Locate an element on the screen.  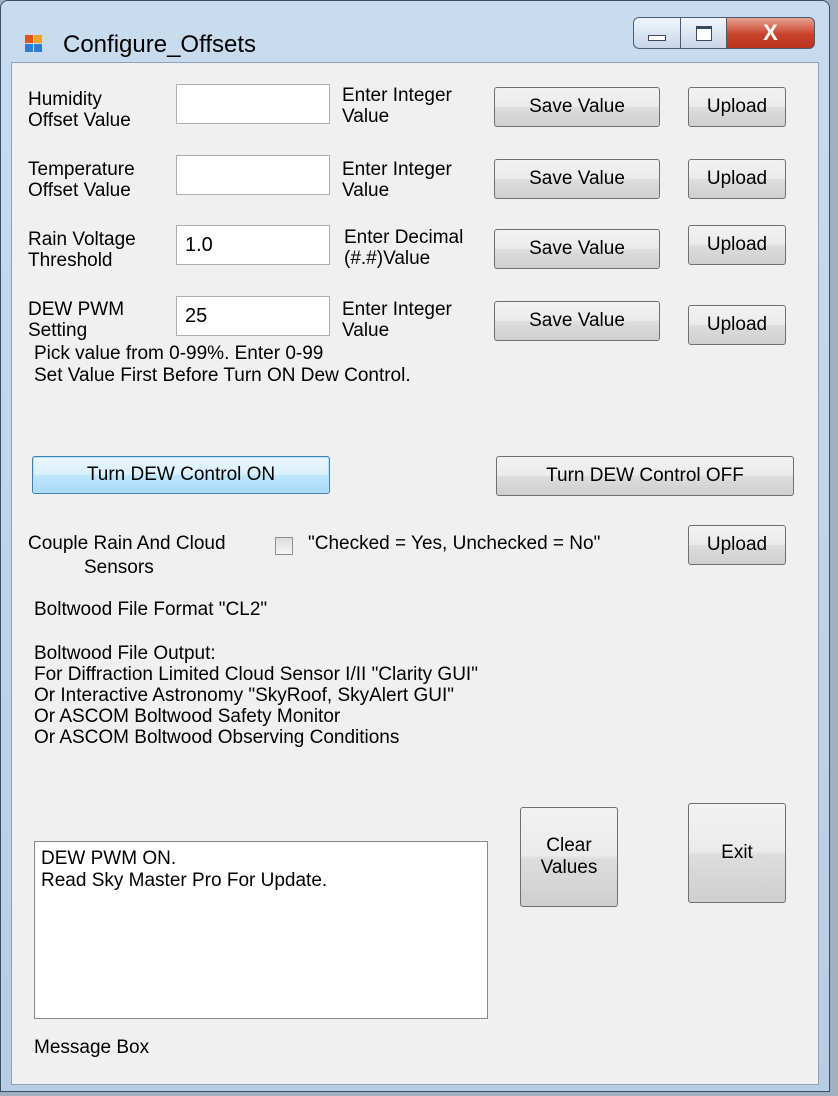
couple-sensors-upload-button: Upload is located at coordinates (737, 545).